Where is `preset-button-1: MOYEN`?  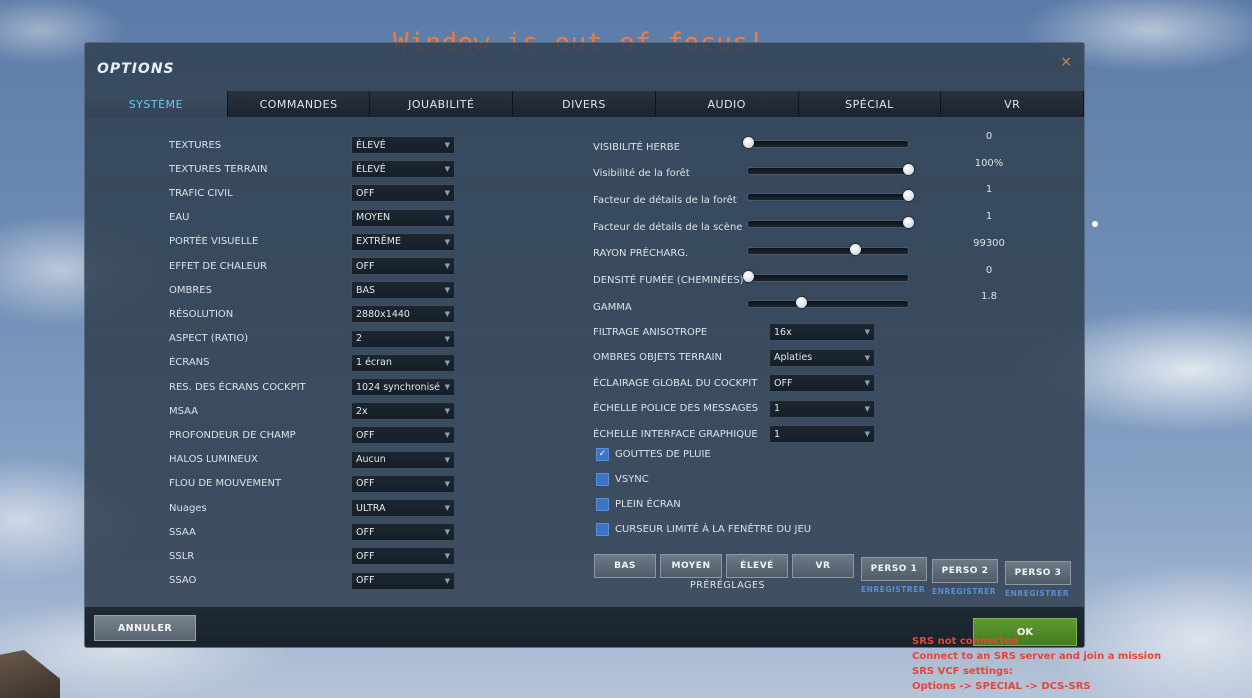 preset-button-1: MOYEN is located at coordinates (691, 566).